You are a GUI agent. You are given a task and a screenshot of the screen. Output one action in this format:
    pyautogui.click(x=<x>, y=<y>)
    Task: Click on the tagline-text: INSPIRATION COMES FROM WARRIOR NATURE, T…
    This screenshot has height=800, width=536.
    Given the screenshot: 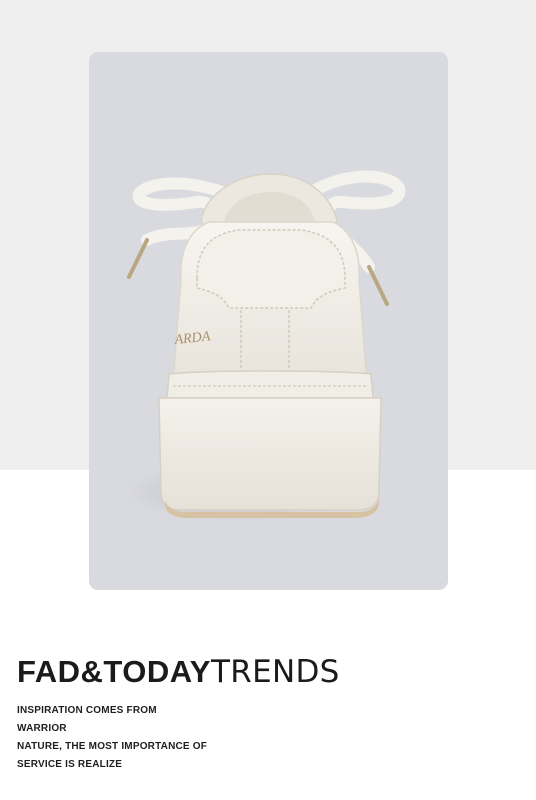 What is the action you would take?
    pyautogui.click(x=167, y=738)
    